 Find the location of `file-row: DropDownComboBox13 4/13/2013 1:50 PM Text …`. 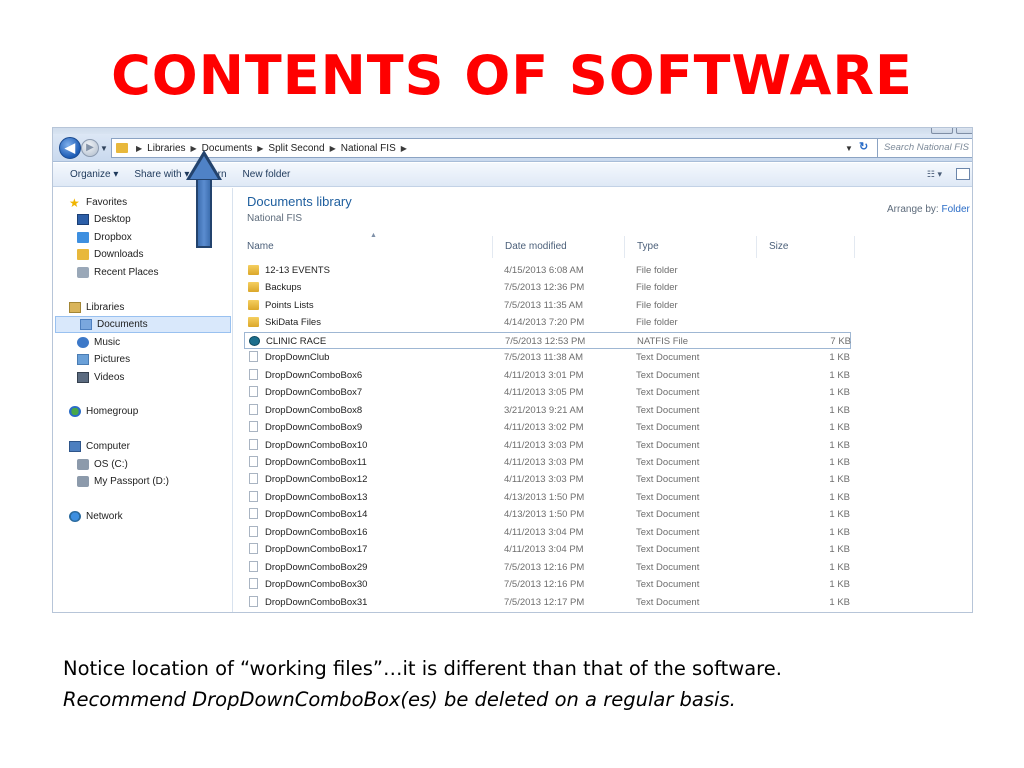

file-row: DropDownComboBox13 4/13/2013 1:50 PM Text … is located at coordinates (547, 497).